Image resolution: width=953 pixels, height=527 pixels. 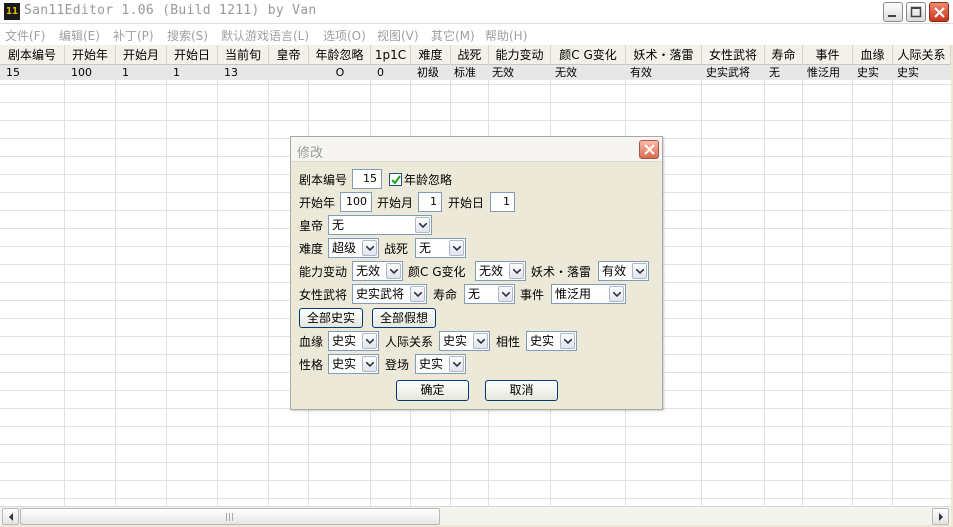 I want to click on column-header: 当前旬, so click(x=243, y=55).